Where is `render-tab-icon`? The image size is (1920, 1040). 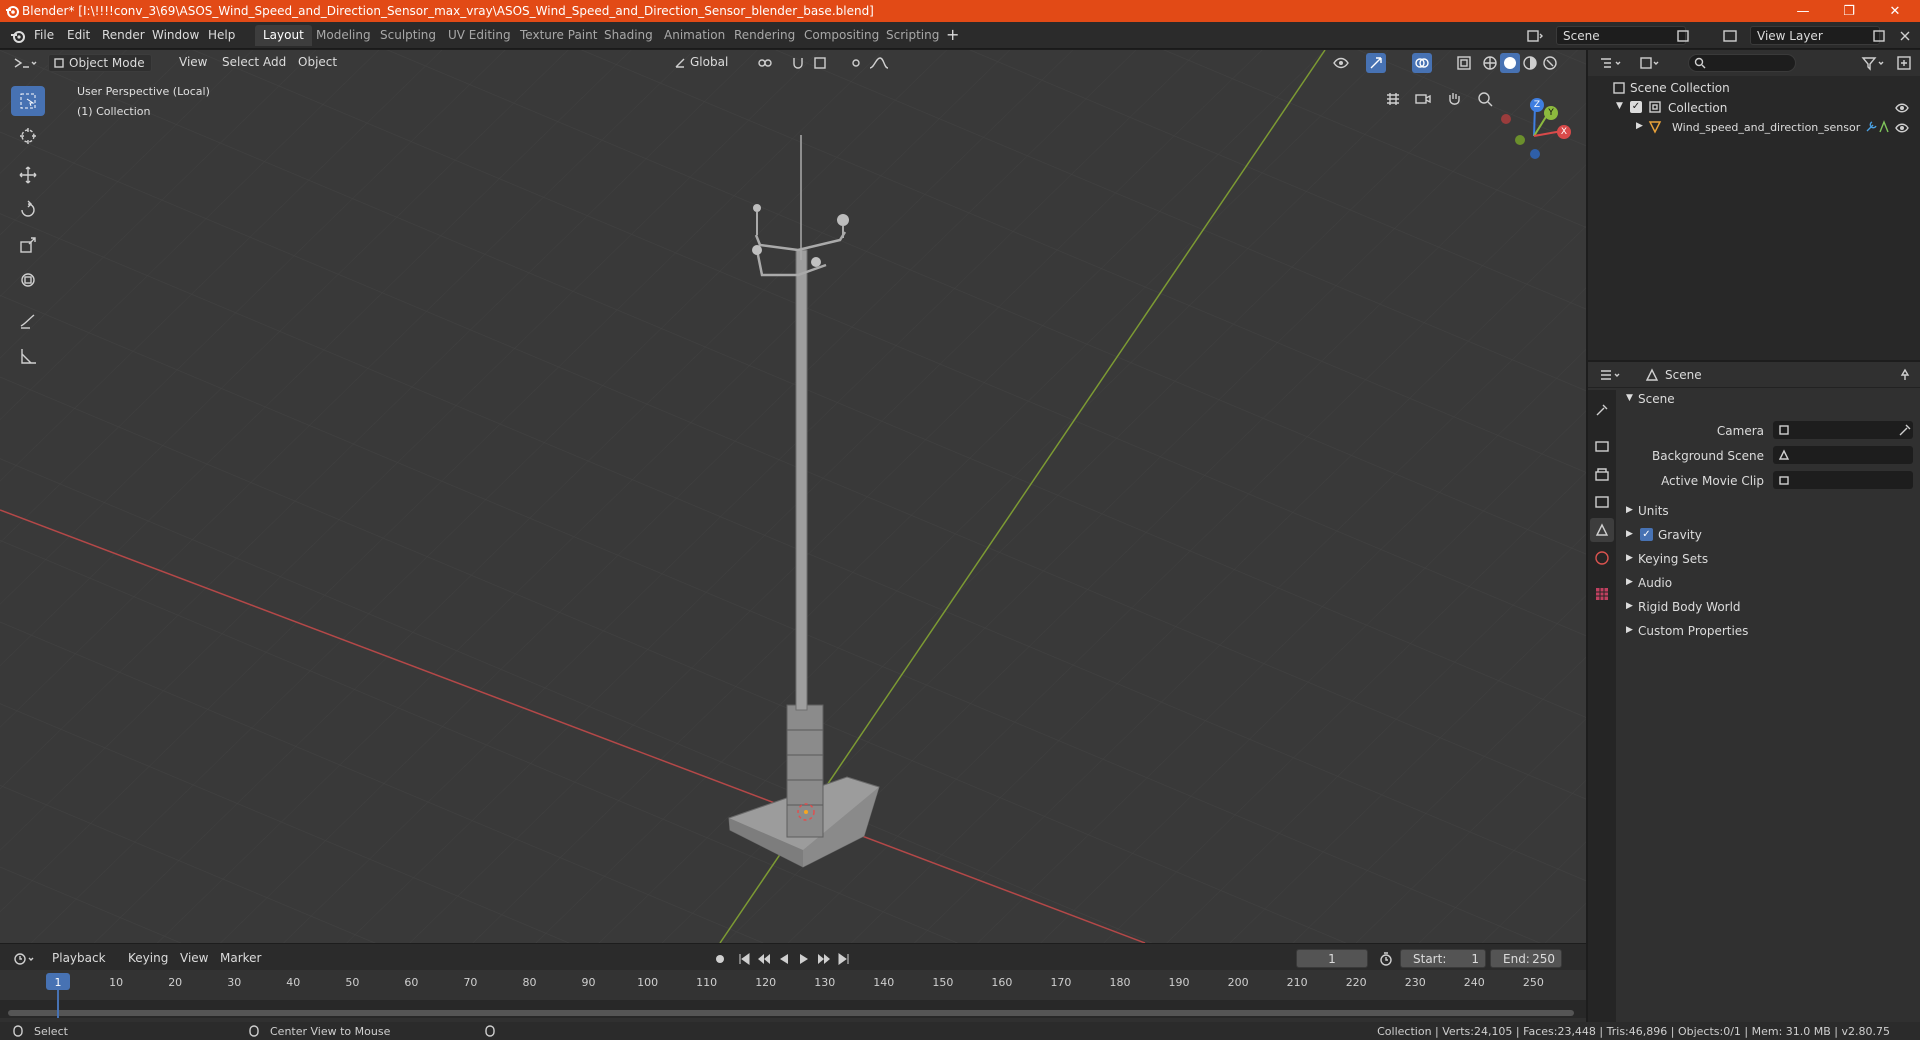
render-tab-icon is located at coordinates (1602, 446).